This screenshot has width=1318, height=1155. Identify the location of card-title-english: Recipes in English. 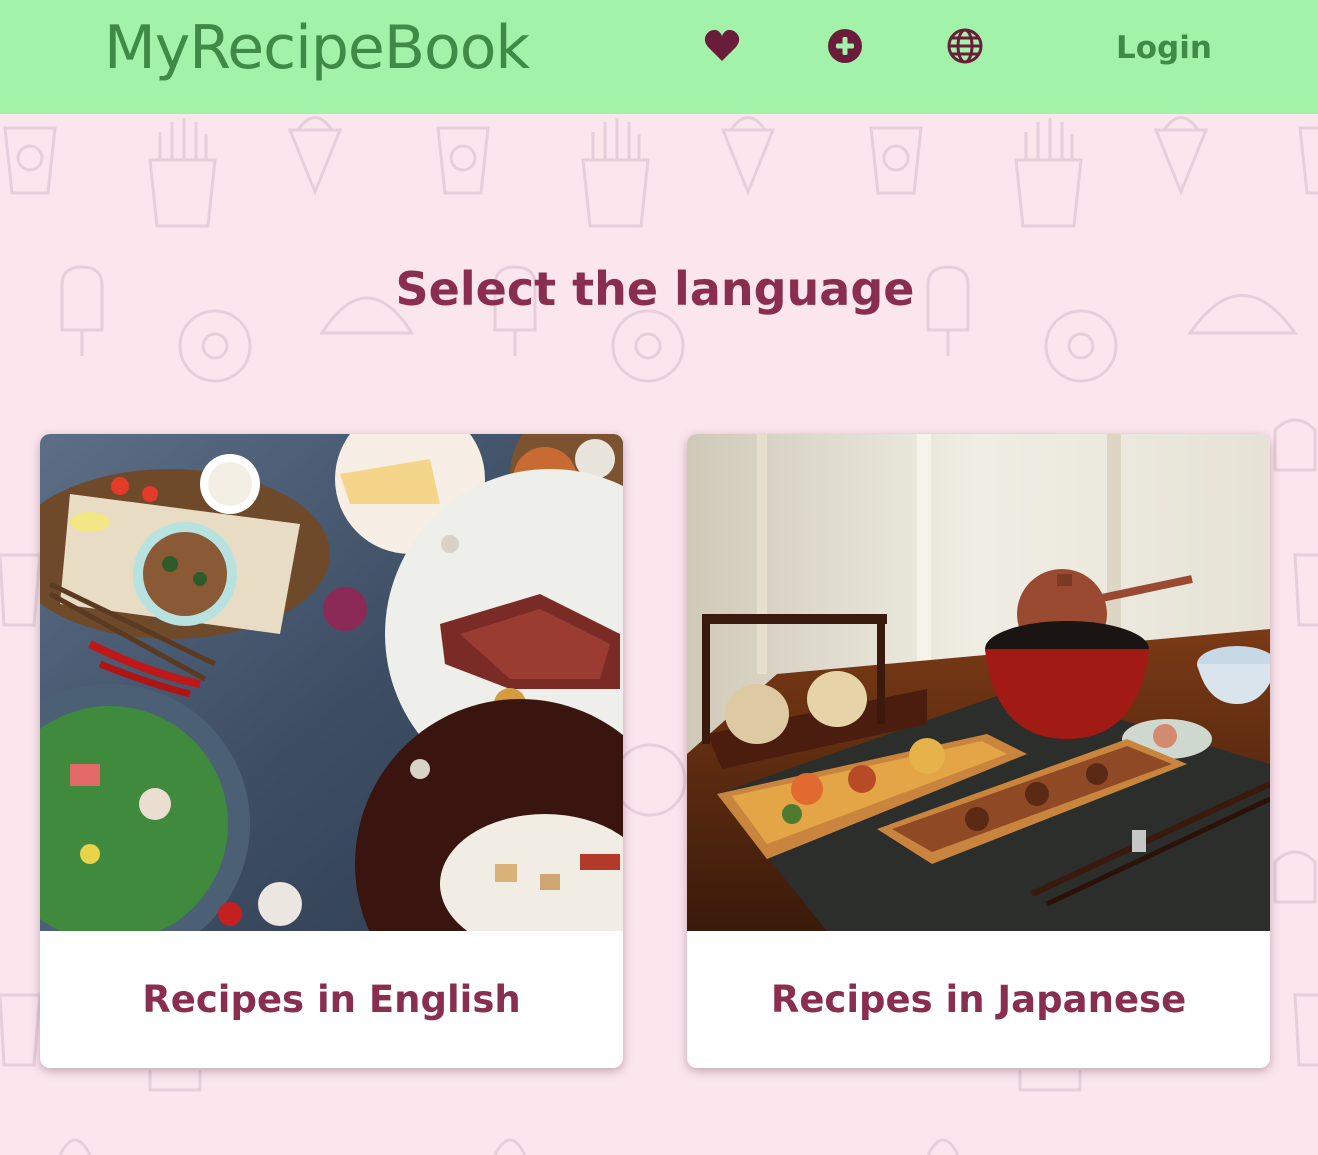
(331, 999).